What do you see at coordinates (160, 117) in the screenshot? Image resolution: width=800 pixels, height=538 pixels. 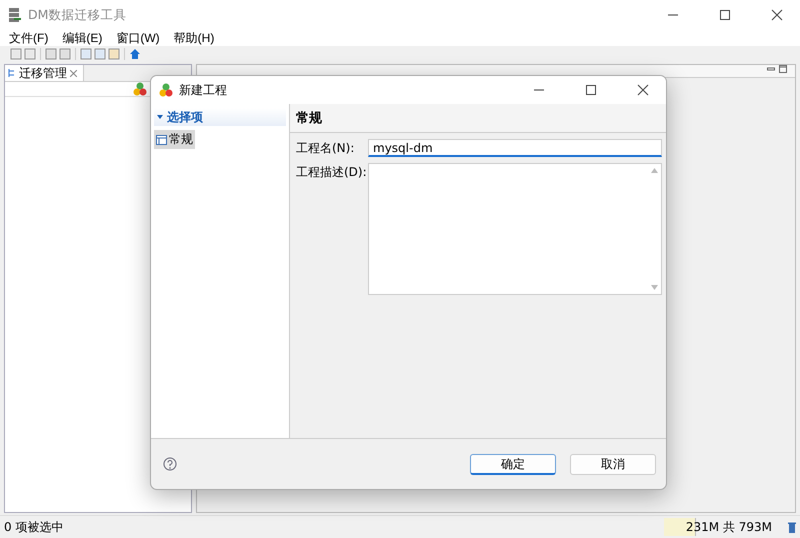 I see `caret-icon` at bounding box center [160, 117].